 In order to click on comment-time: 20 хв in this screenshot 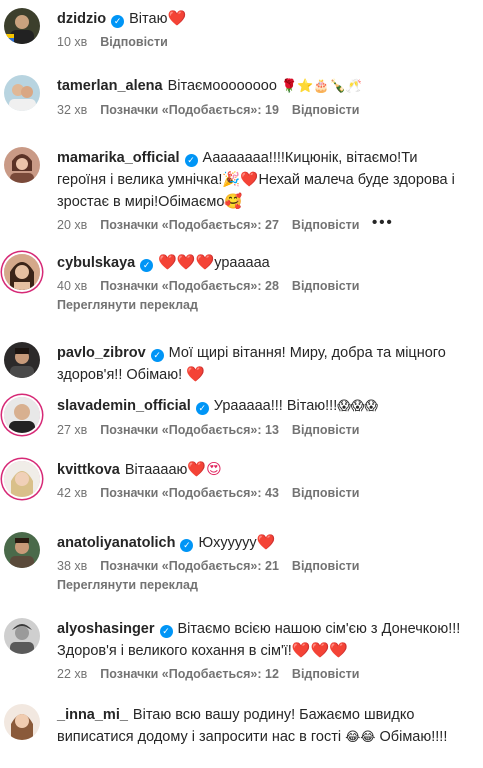, I will do `click(72, 225)`.